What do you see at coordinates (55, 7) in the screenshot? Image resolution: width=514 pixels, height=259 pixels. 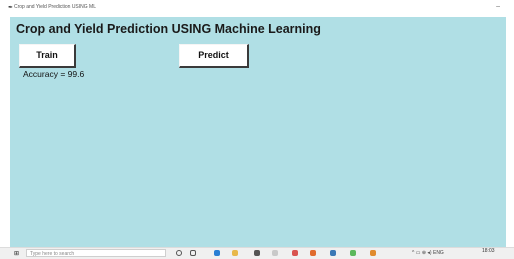 I see `window-title: Crop and Yield Prediction USING ML` at bounding box center [55, 7].